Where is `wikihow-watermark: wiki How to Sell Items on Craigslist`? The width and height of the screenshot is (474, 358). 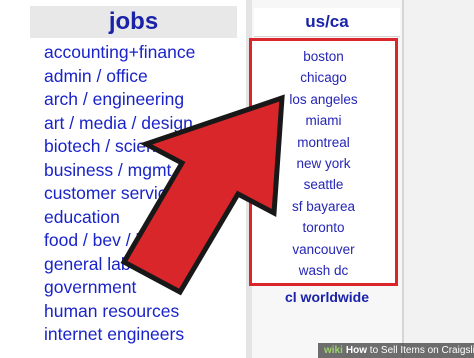 wikihow-watermark: wiki How to Sell Items on Craigslist is located at coordinates (396, 350).